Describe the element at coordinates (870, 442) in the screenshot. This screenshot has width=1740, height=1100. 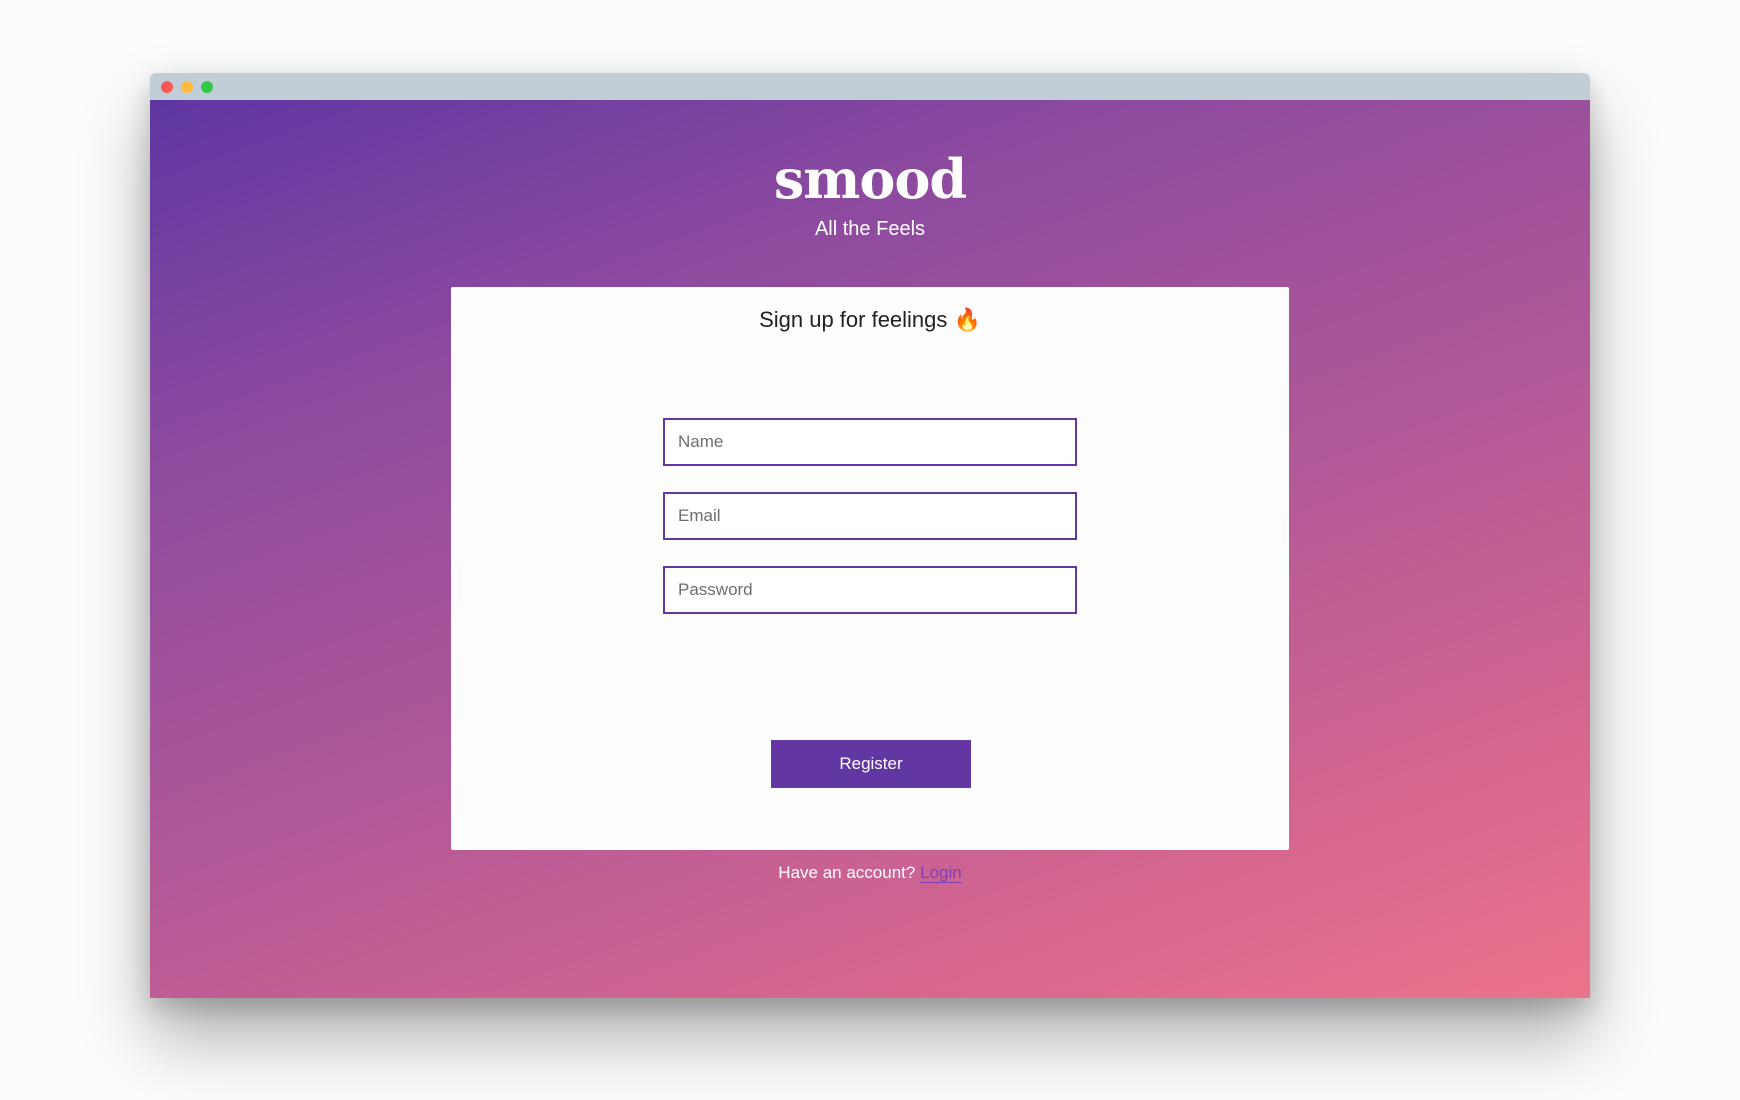
I see `name-input` at that location.